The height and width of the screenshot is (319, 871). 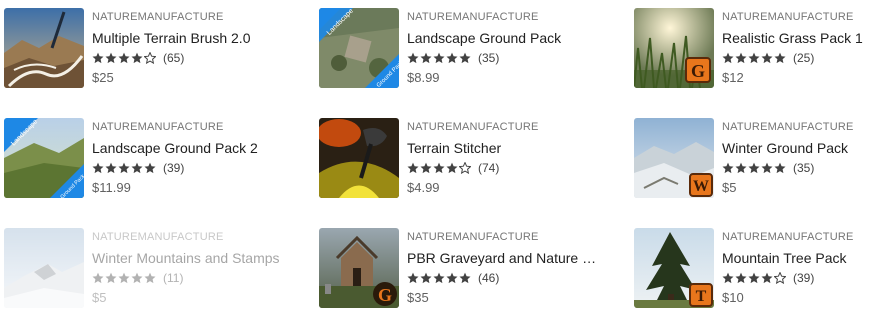 What do you see at coordinates (796, 38) in the screenshot?
I see `product-title: Realistic Grass Pack 1` at bounding box center [796, 38].